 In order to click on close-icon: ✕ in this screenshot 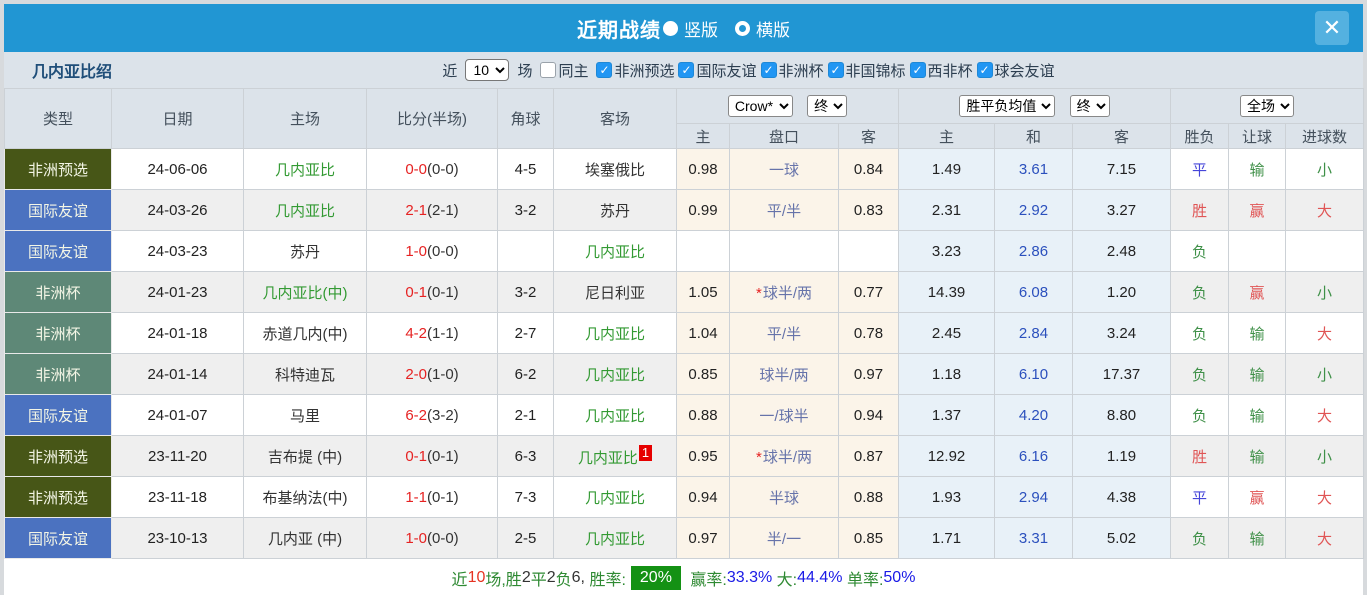, I will do `click(1332, 27)`.